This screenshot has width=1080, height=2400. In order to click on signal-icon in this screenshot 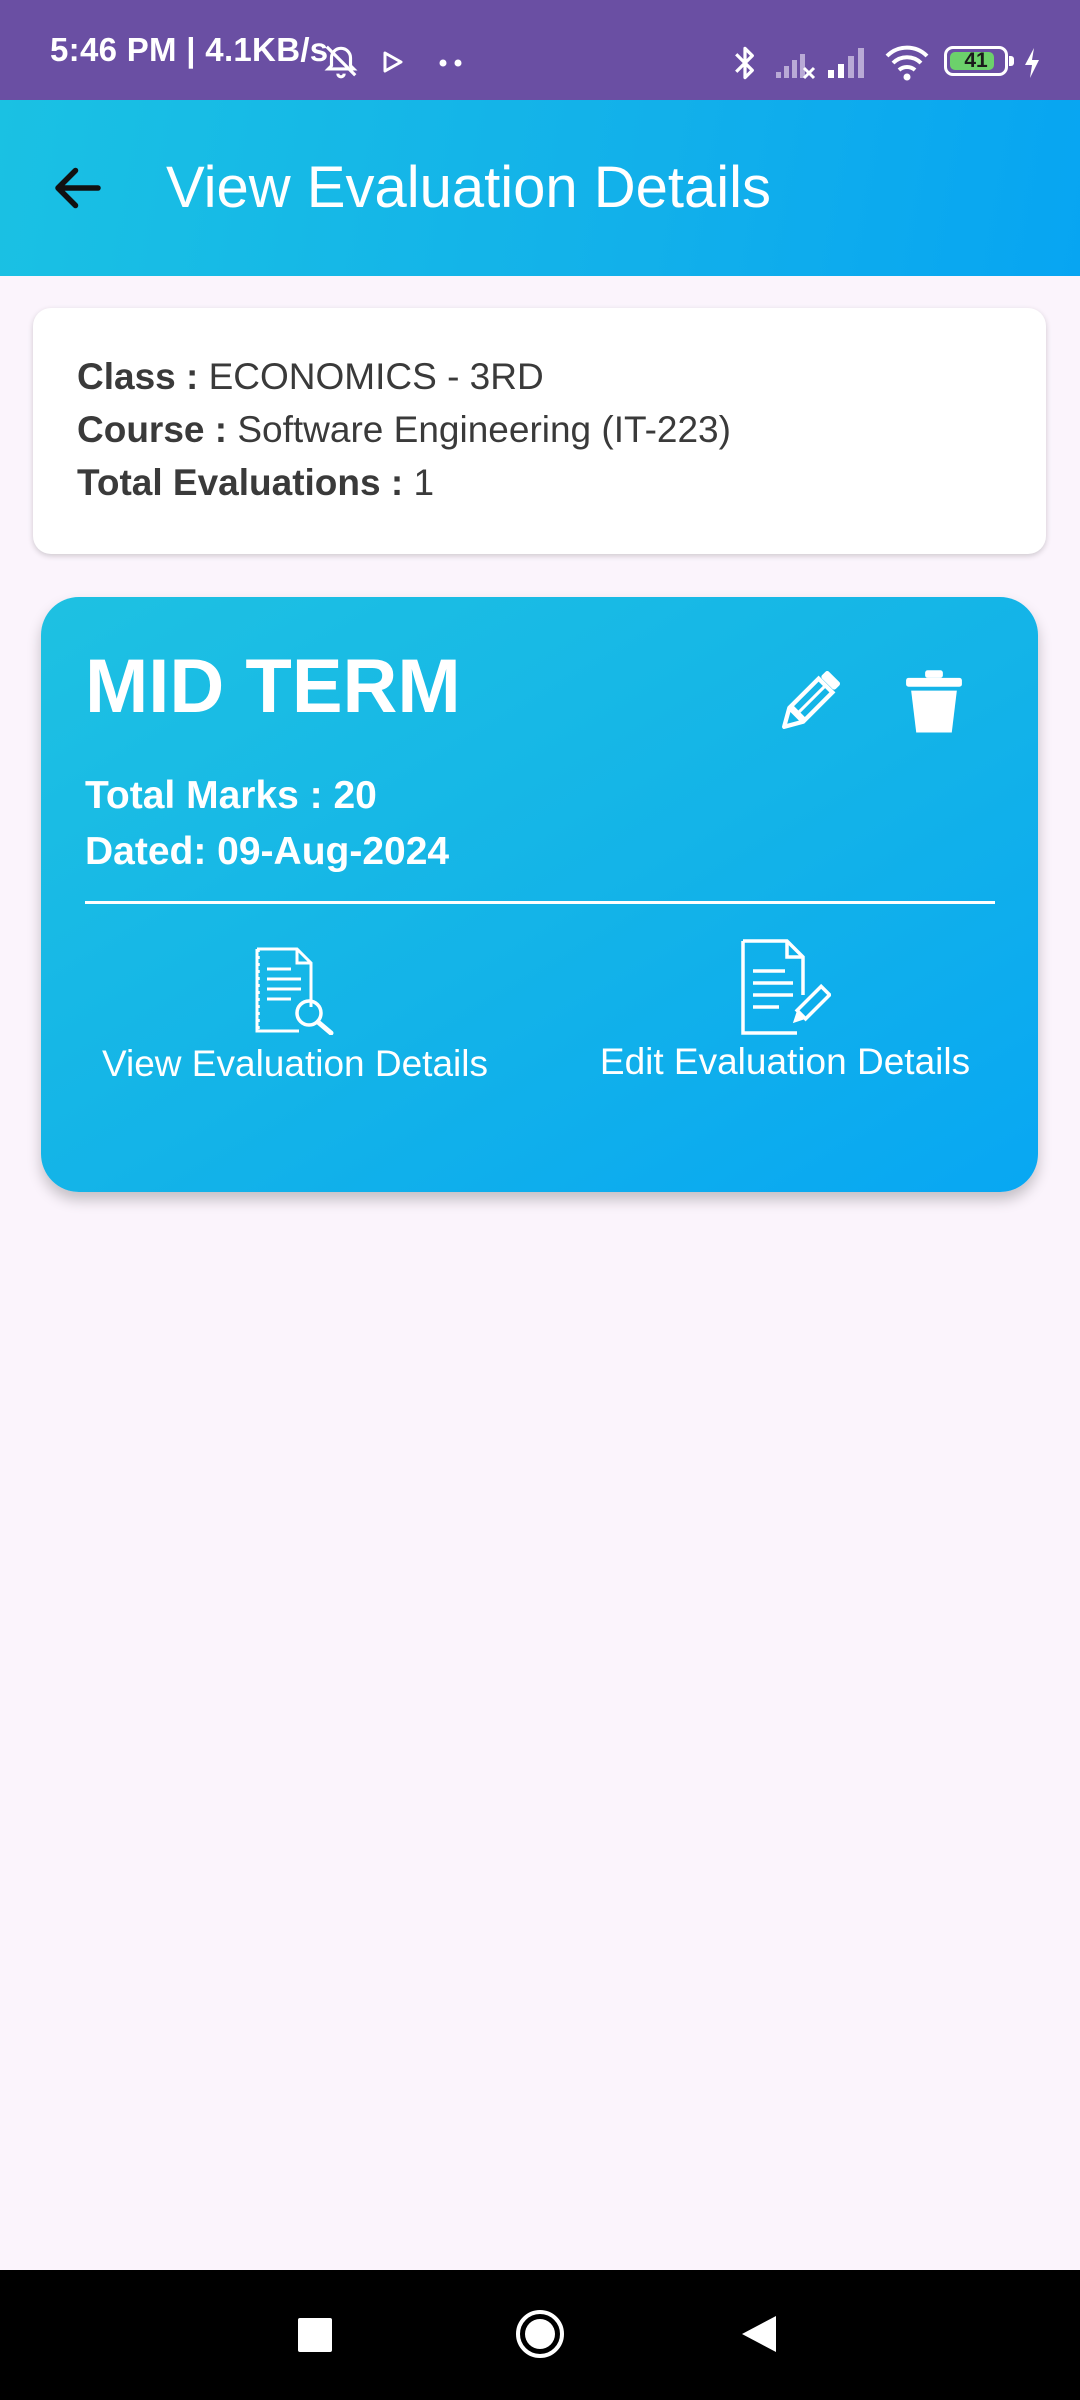, I will do `click(846, 63)`.